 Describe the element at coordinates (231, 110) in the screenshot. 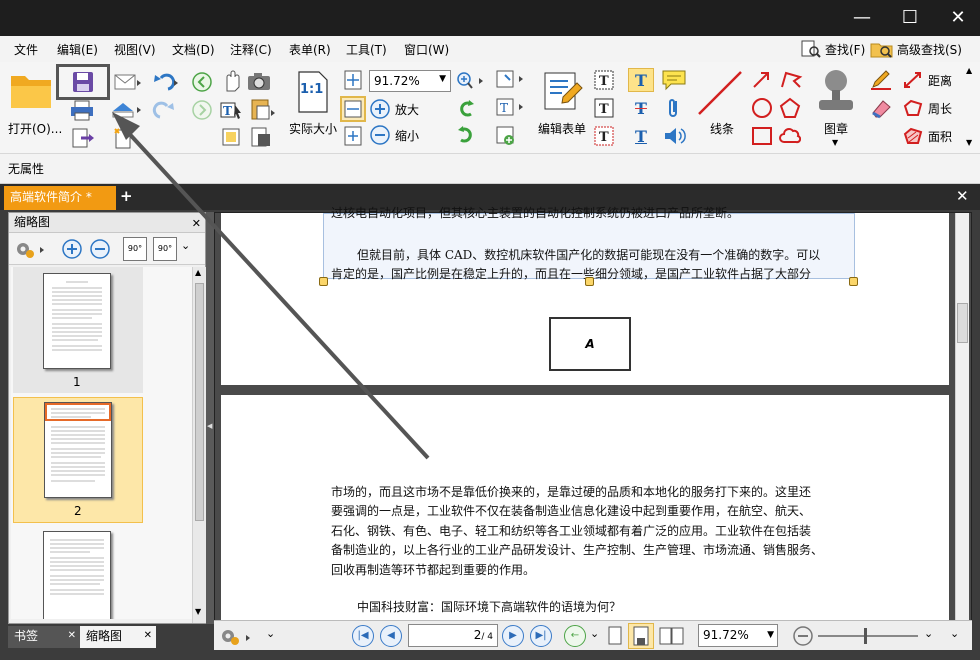

I see `select-text-button: T` at that location.